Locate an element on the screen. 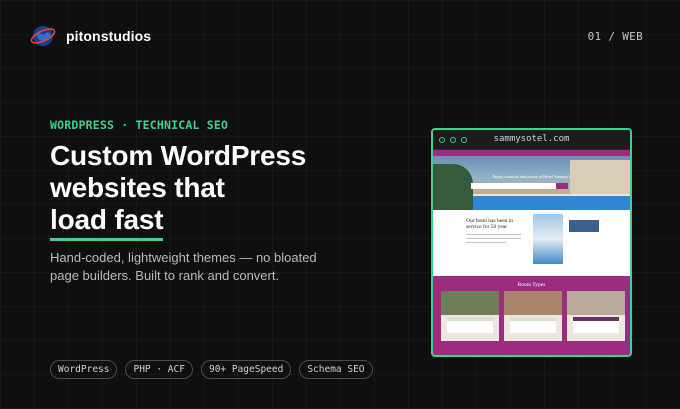 This screenshot has height=409, width=680. hero-caption: Enjoy comfort and peace at Hotel Sammy's is located at coordinates (531, 176).